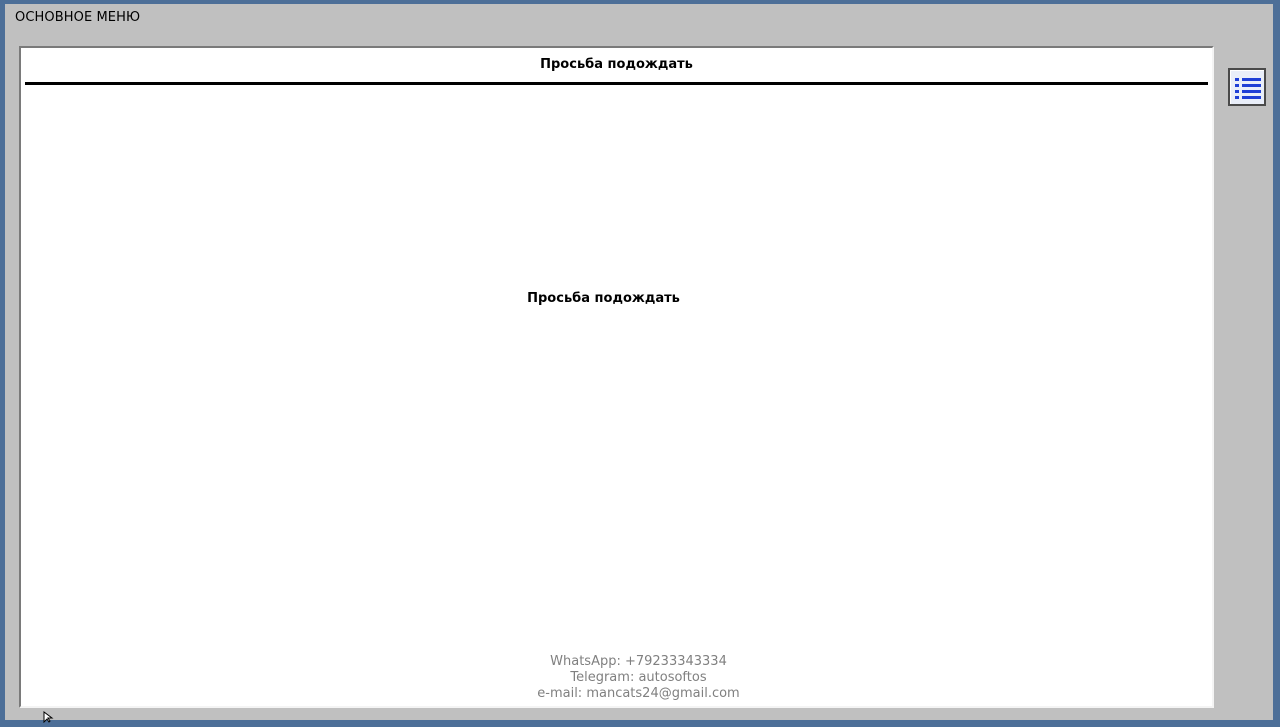  I want to click on contact-telegram: Telegram: autosoftos, so click(638, 677).